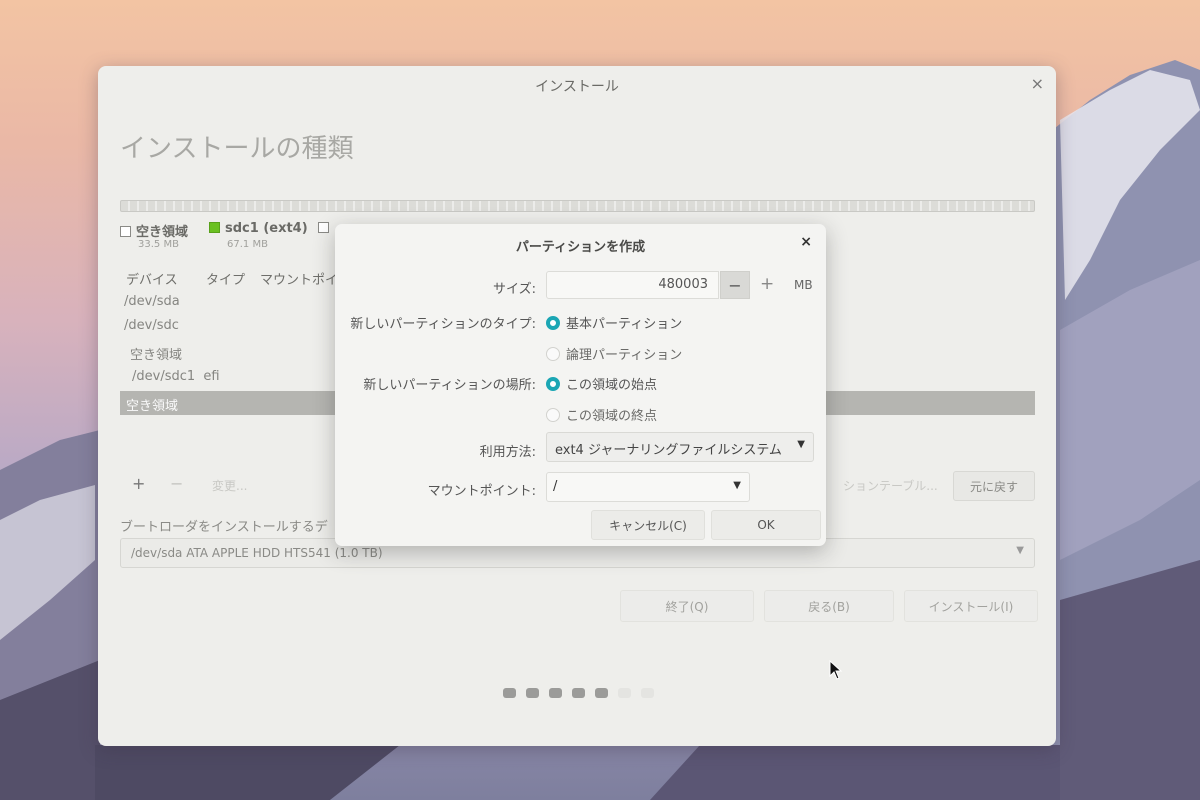 The width and height of the screenshot is (1200, 800). I want to click on size-label: サイズ:, so click(514, 289).